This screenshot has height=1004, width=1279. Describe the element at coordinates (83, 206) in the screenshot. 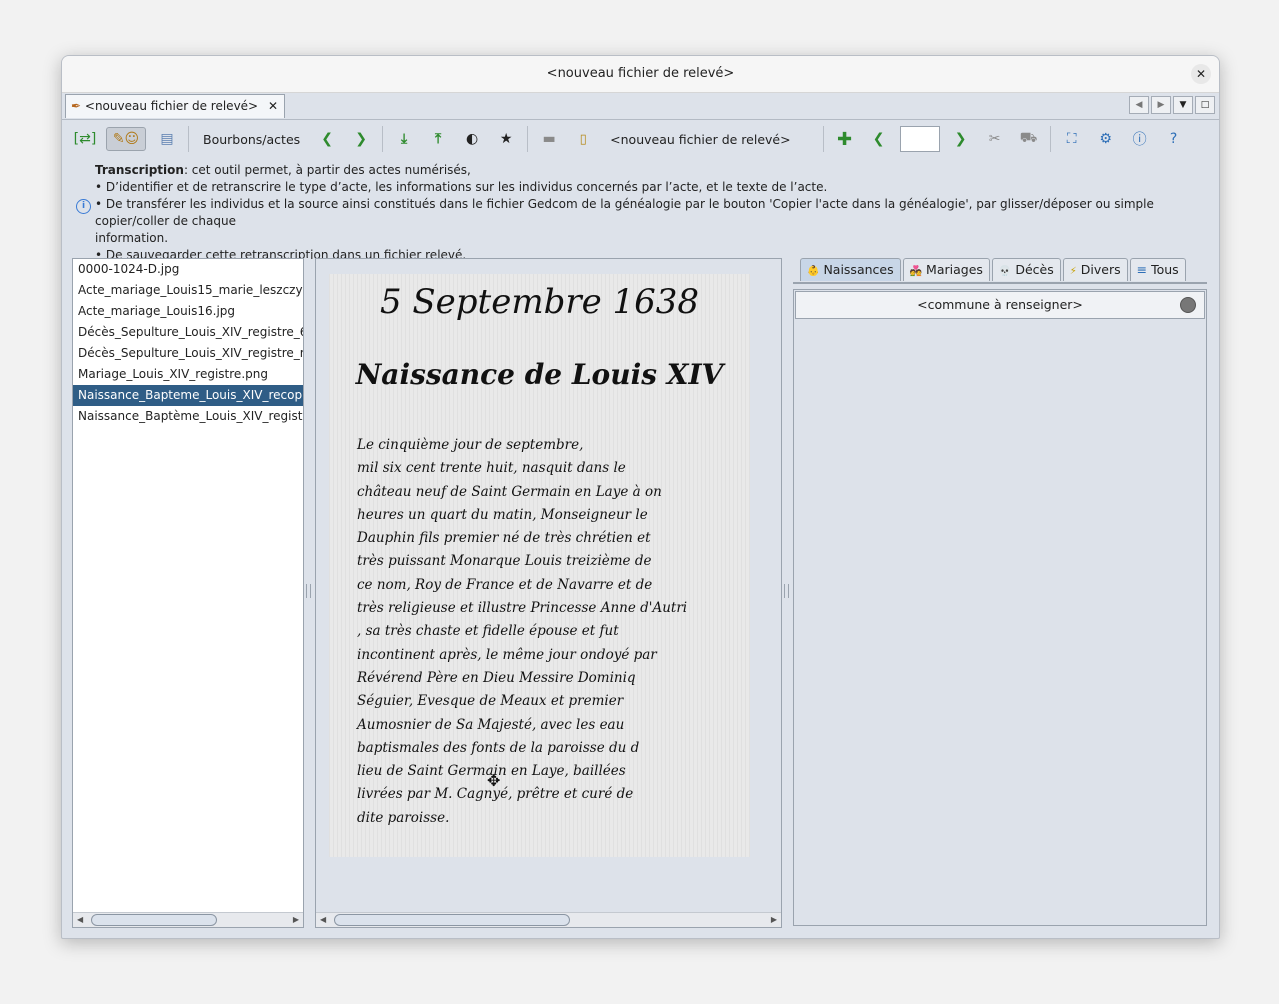

I see `info-circle-icon: i` at that location.